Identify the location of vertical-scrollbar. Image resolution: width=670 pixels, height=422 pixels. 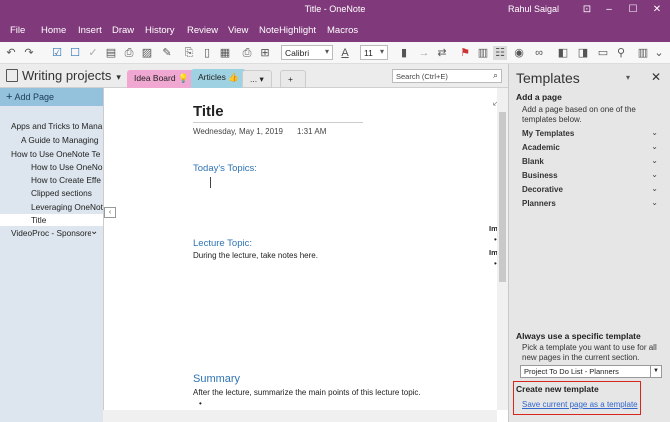
(502, 249).